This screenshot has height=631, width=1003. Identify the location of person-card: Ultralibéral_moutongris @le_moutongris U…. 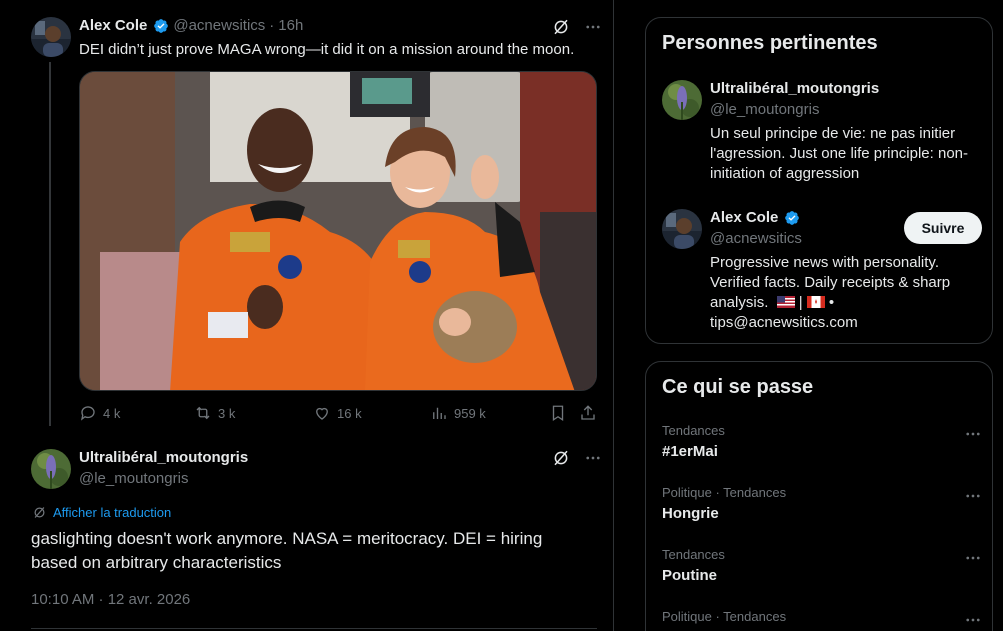
(822, 135).